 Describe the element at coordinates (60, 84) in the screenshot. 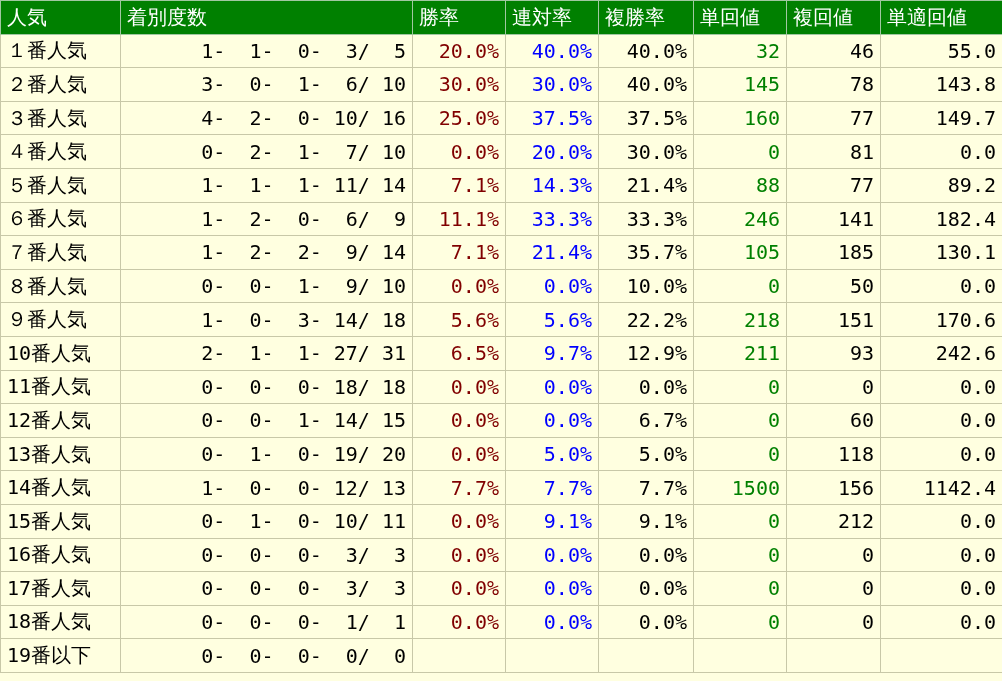

I see `table-cell: ２番人気` at that location.